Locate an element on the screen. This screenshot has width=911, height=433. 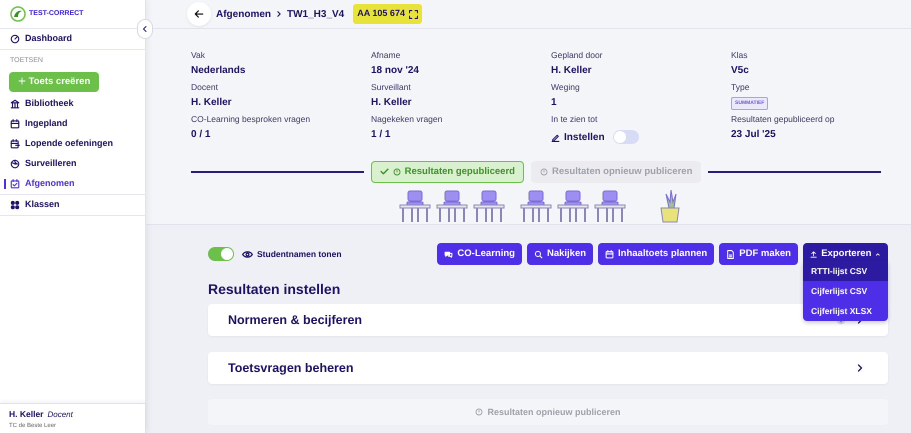
upload-icon is located at coordinates (814, 254).